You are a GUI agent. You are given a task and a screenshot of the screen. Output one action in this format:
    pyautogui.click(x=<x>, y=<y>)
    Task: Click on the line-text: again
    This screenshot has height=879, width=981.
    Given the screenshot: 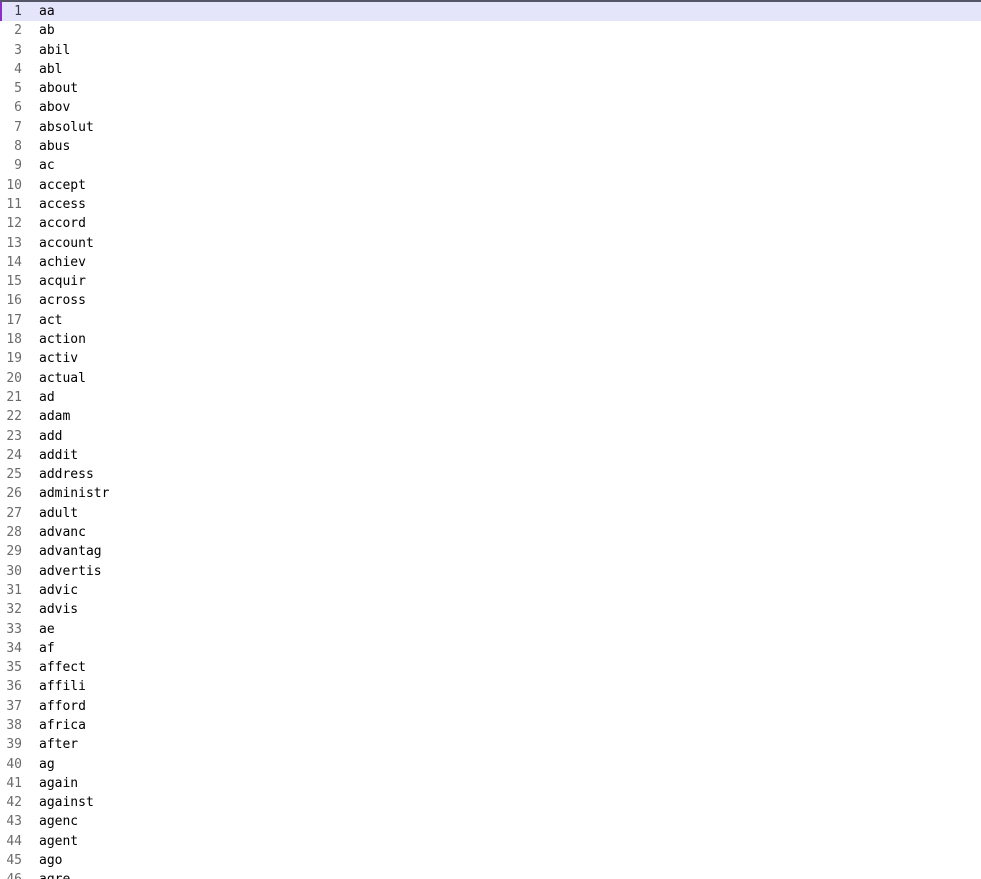 What is the action you would take?
    pyautogui.click(x=510, y=783)
    